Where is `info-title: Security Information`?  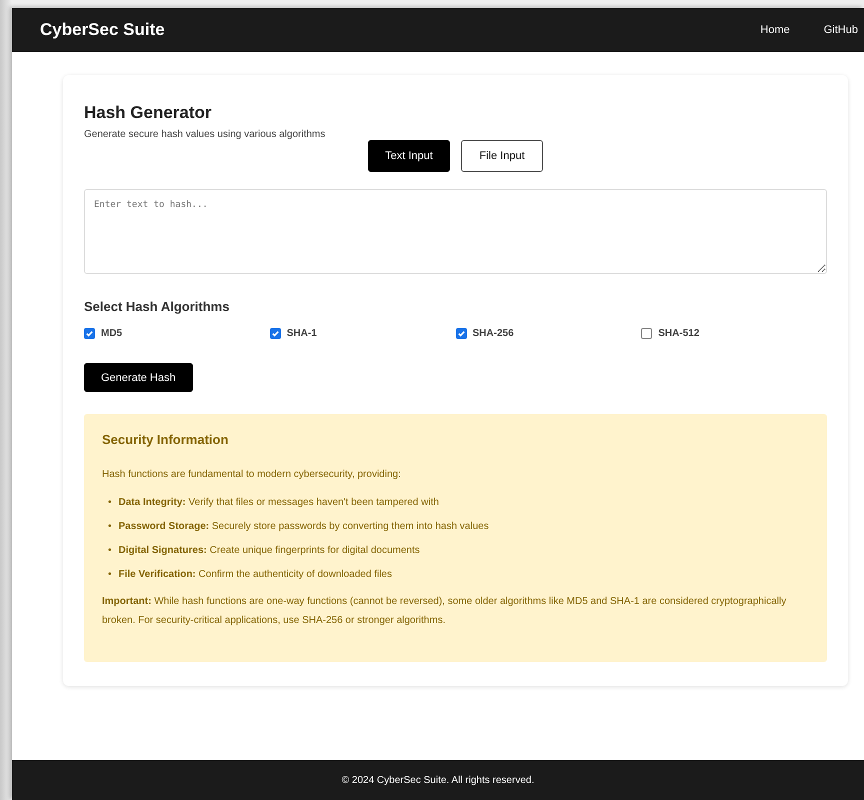 info-title: Security Information is located at coordinates (166, 439).